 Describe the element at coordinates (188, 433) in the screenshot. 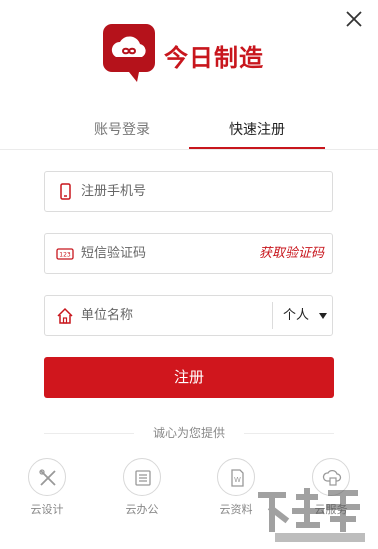

I see `slogan-text: 诚心为您提供` at that location.